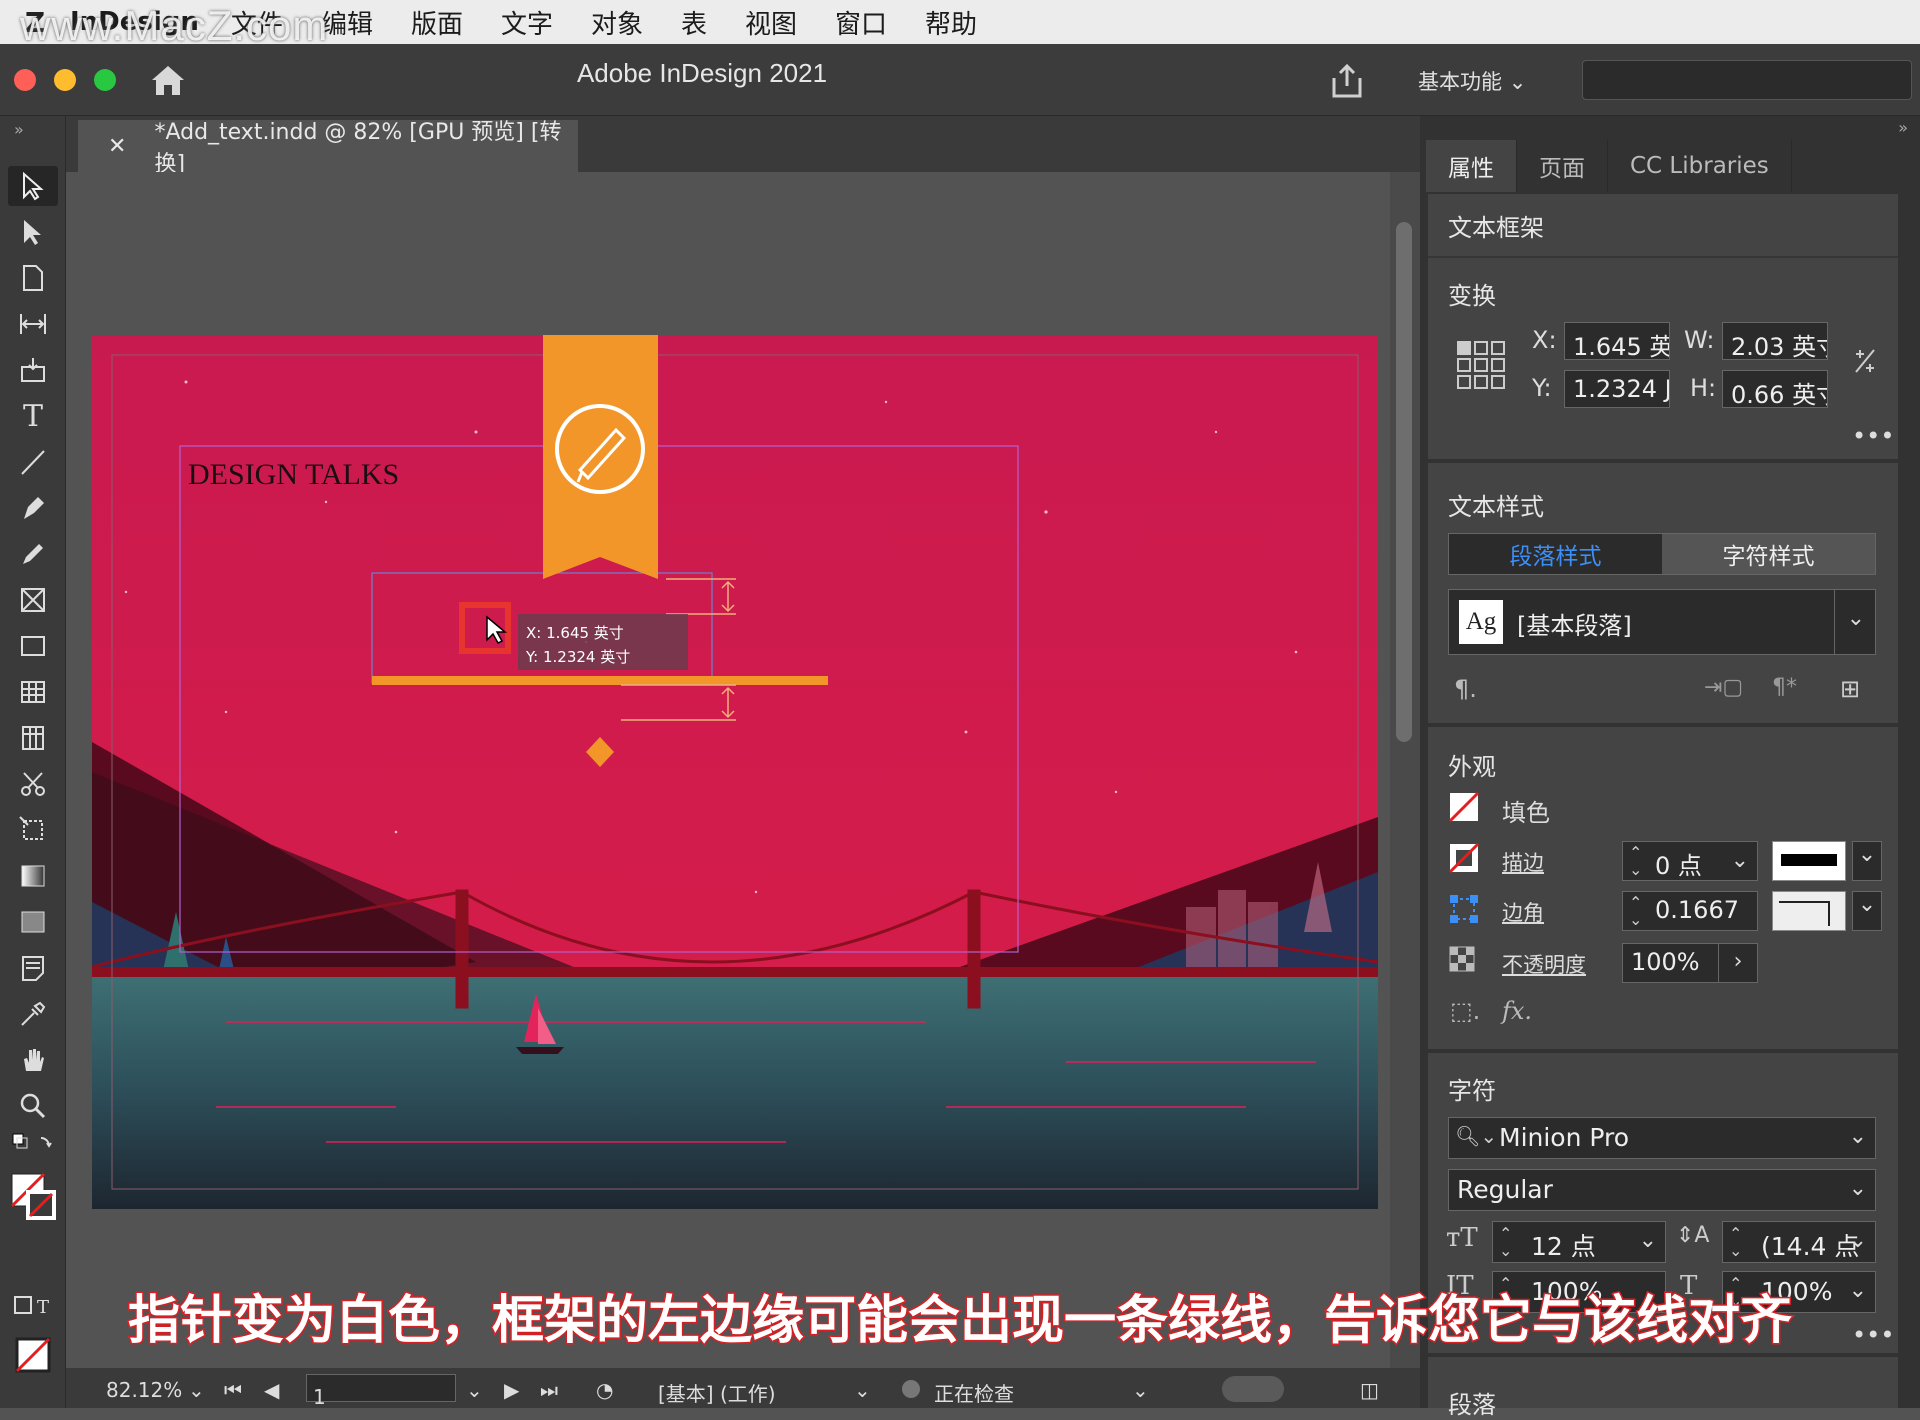 The width and height of the screenshot is (1920, 1420). Describe the element at coordinates (527, 22) in the screenshot. I see `menu-item-type: 文字` at that location.